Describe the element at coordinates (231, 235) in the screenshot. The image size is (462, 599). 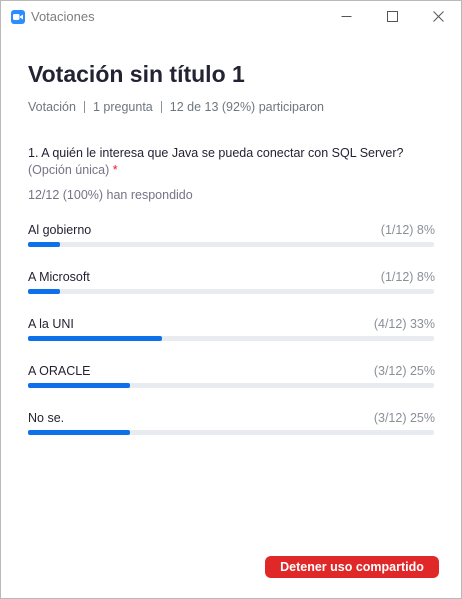
I see `option-row: Al gobierno (1/12) 8%` at that location.